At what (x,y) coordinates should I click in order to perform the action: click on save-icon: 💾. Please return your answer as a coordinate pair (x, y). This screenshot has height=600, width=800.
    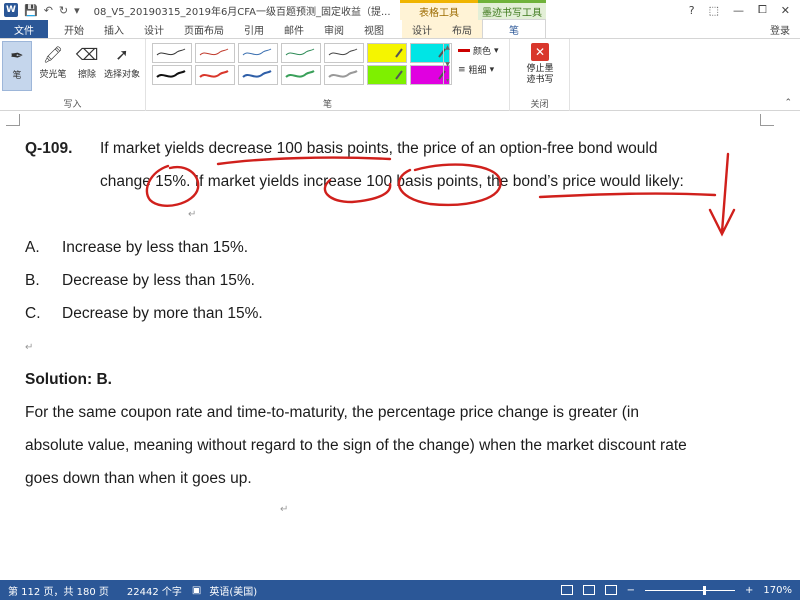
    Looking at the image, I should click on (31, 10).